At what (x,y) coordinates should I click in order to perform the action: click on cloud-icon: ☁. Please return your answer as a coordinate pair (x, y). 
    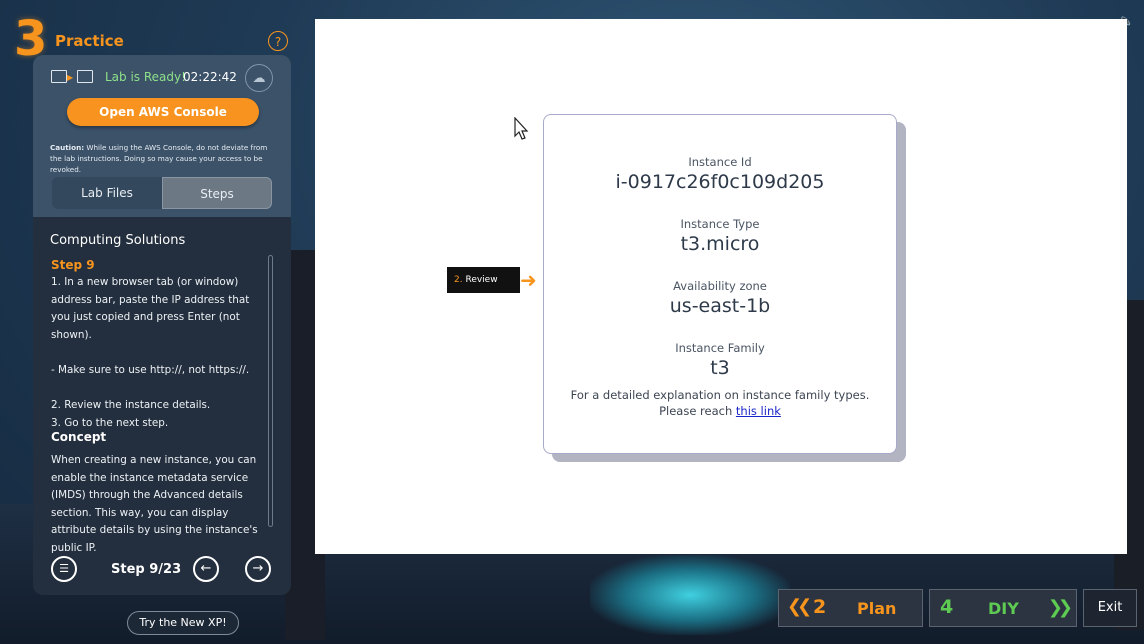
    Looking at the image, I should click on (259, 78).